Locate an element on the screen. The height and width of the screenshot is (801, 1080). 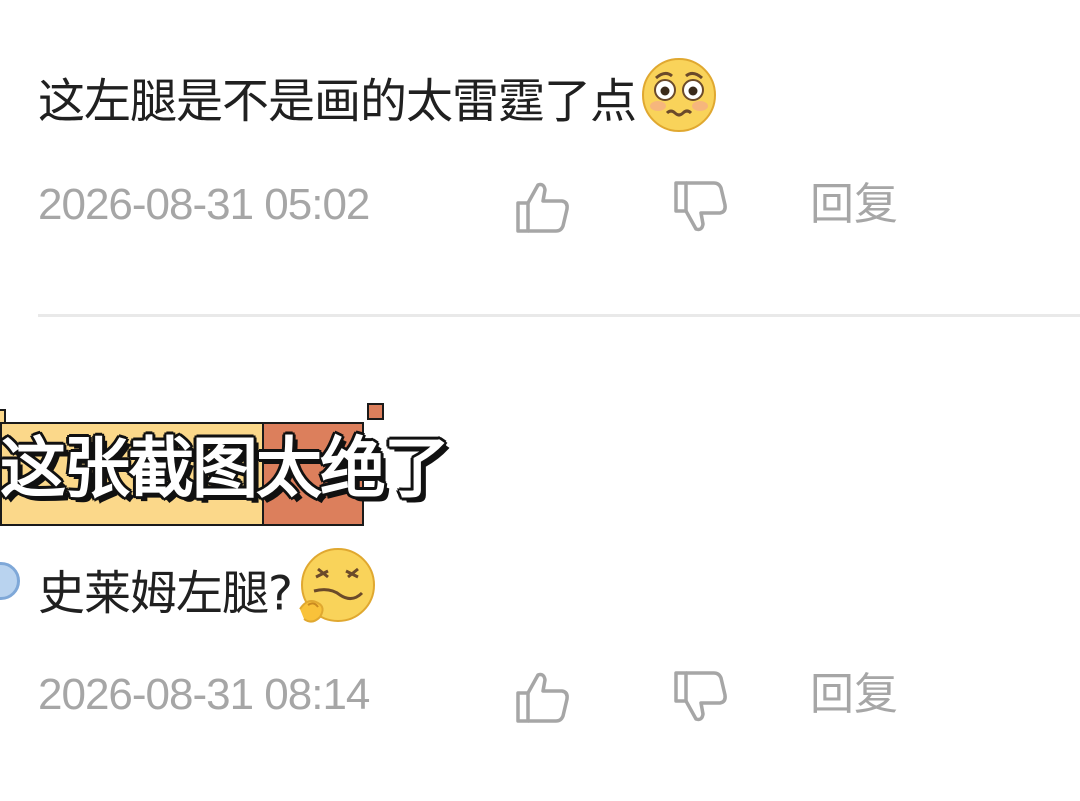
divider is located at coordinates (559, 315).